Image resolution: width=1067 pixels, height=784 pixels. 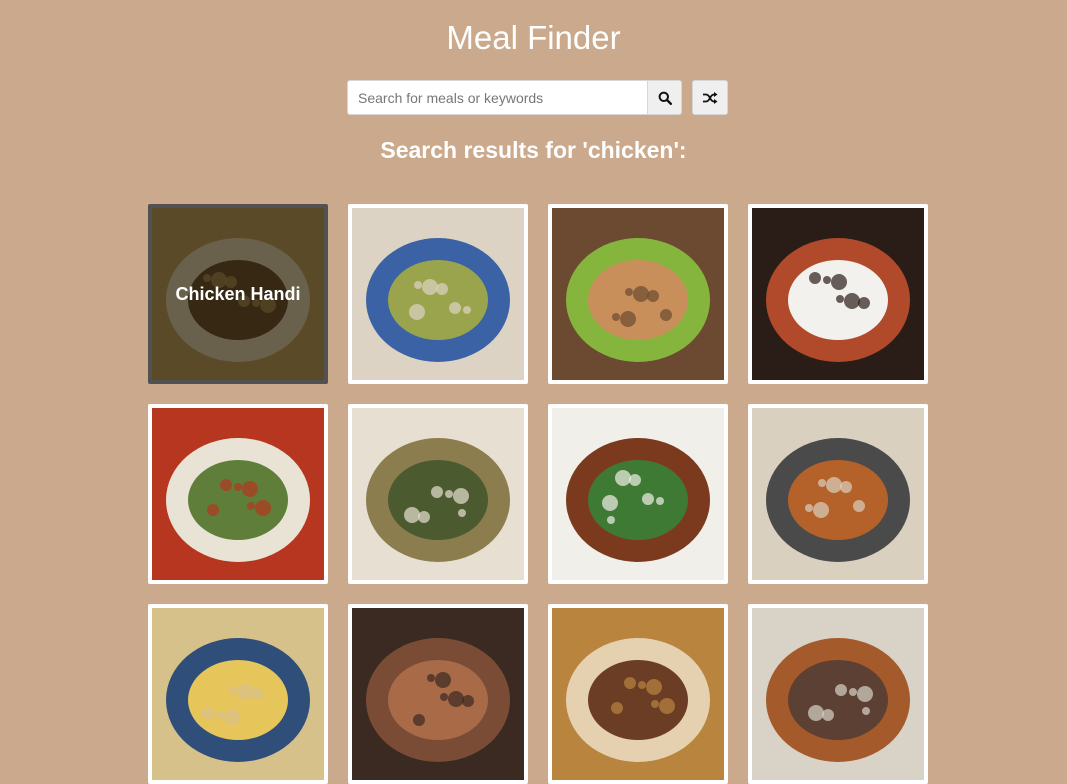 I want to click on random-meal-button, so click(x=710, y=97).